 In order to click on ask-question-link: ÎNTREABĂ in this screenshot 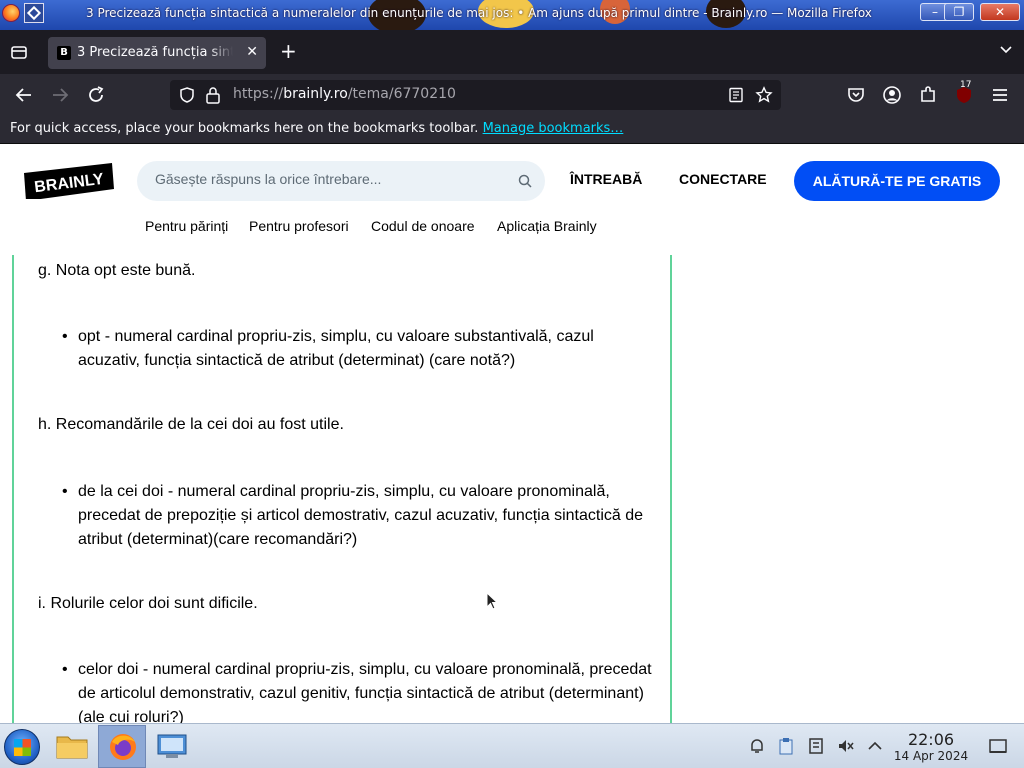, I will do `click(606, 179)`.